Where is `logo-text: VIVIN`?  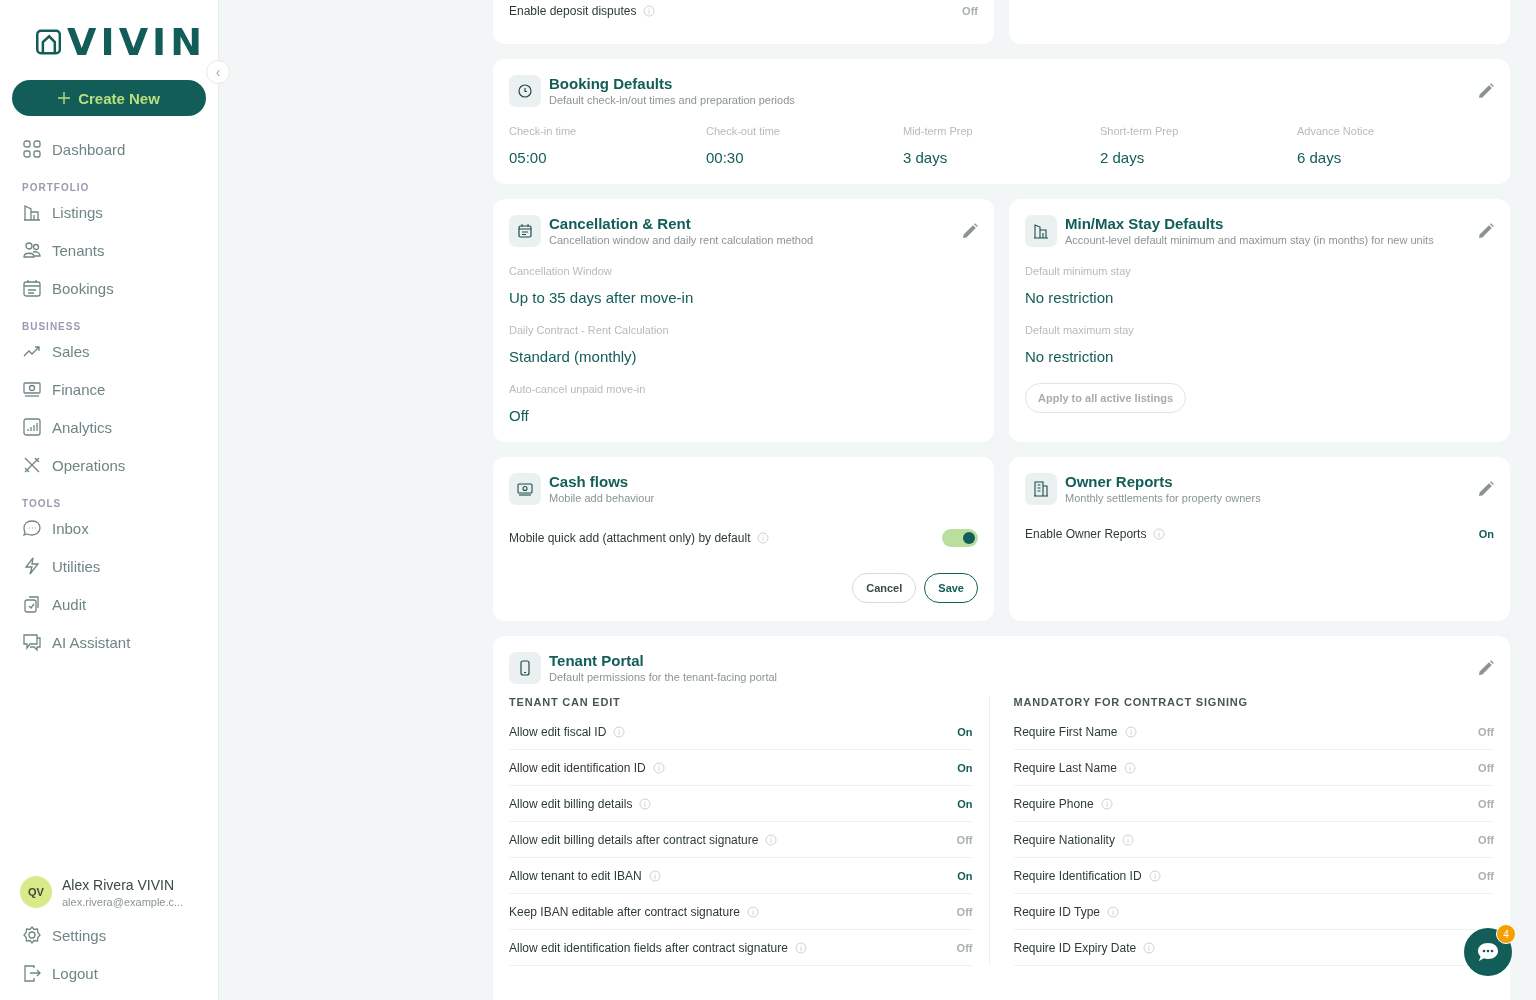 logo-text: VIVIN is located at coordinates (136, 41).